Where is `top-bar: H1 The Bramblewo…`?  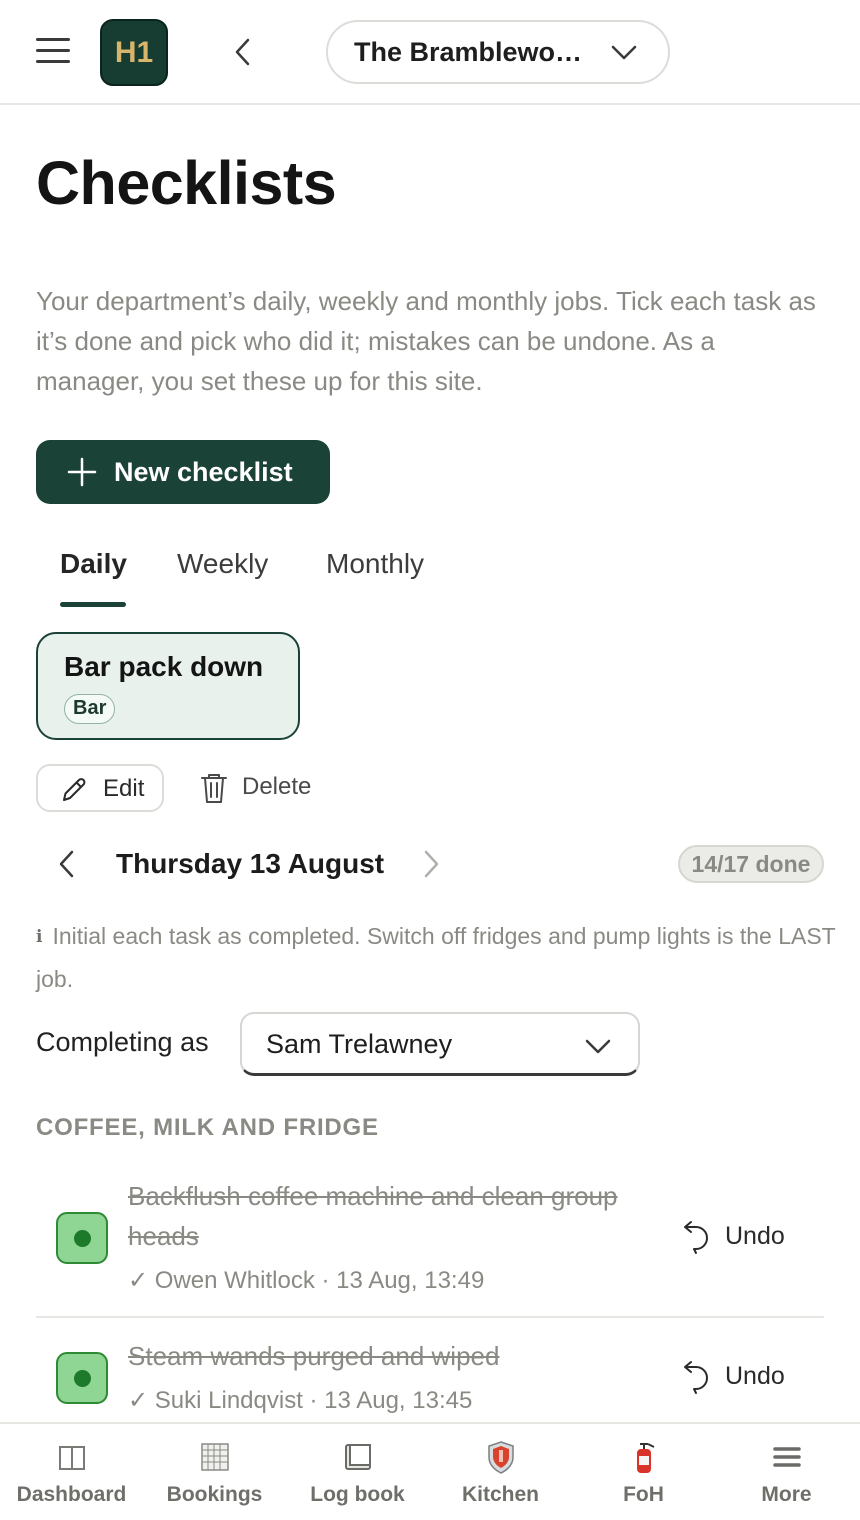
top-bar: H1 The Bramblewo… is located at coordinates (430, 52).